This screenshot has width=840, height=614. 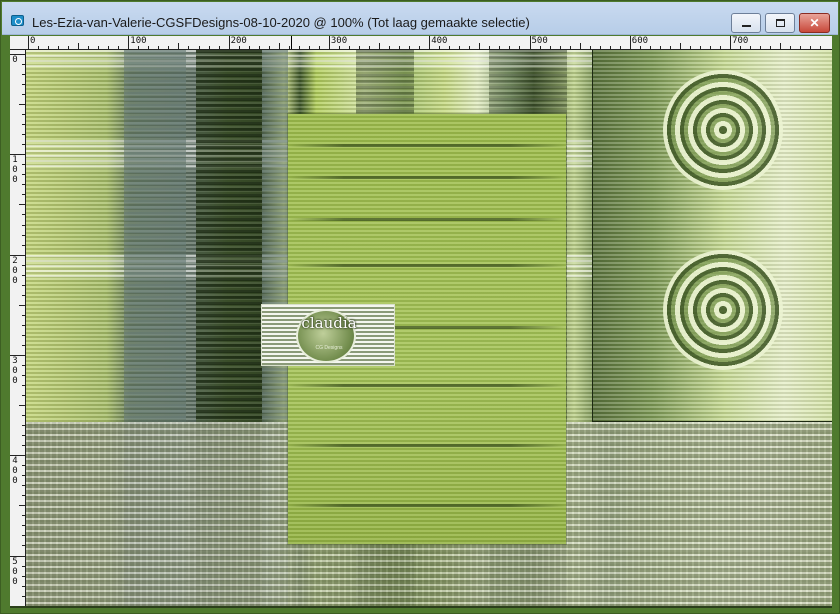 I want to click on ruler-label: 400, so click(x=439, y=41).